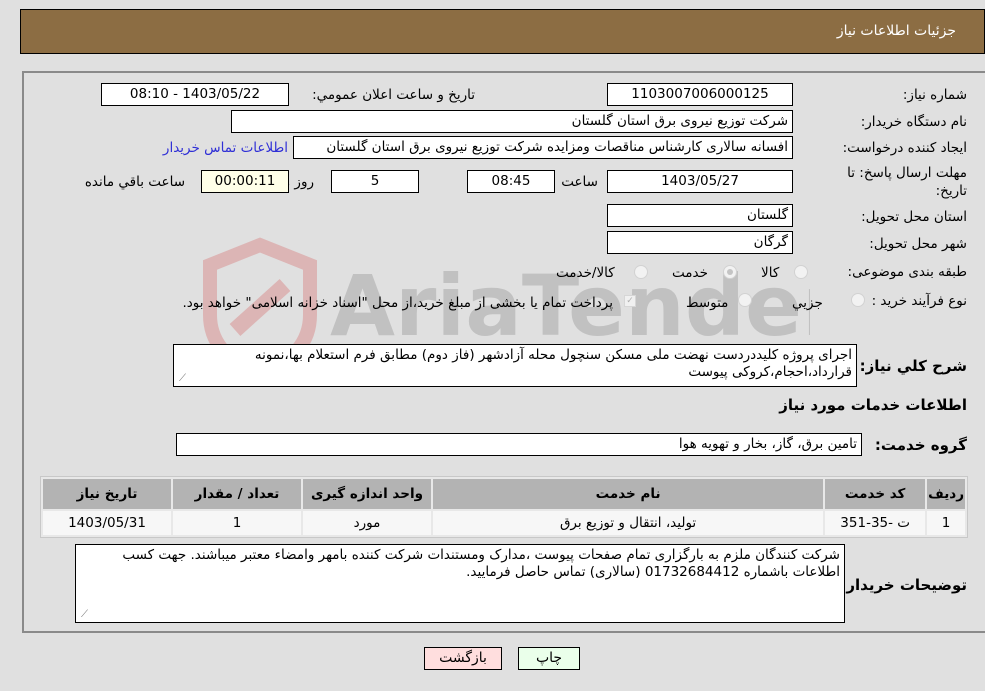 The height and width of the screenshot is (691, 985). I want to click on announce-datetime-label: تاریخ و ساعت اعلان عمومي:, so click(393, 95).